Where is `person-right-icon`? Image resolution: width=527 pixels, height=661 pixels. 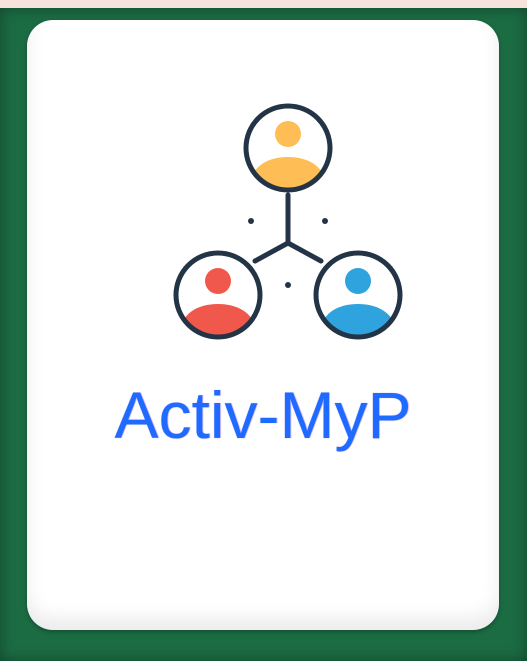 person-right-icon is located at coordinates (358, 295).